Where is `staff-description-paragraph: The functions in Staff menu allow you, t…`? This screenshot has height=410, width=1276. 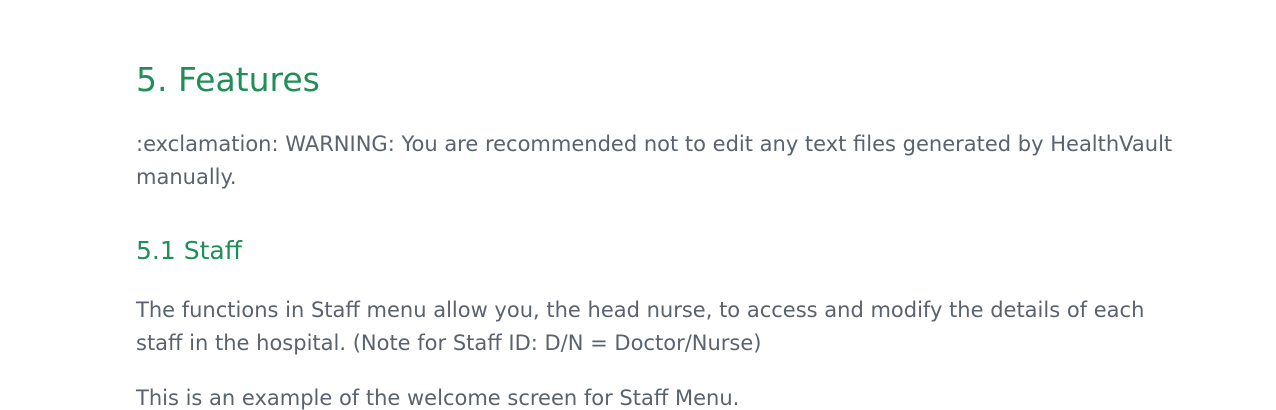
staff-description-paragraph: The functions in Staff menu allow you, t… is located at coordinates (640, 326).